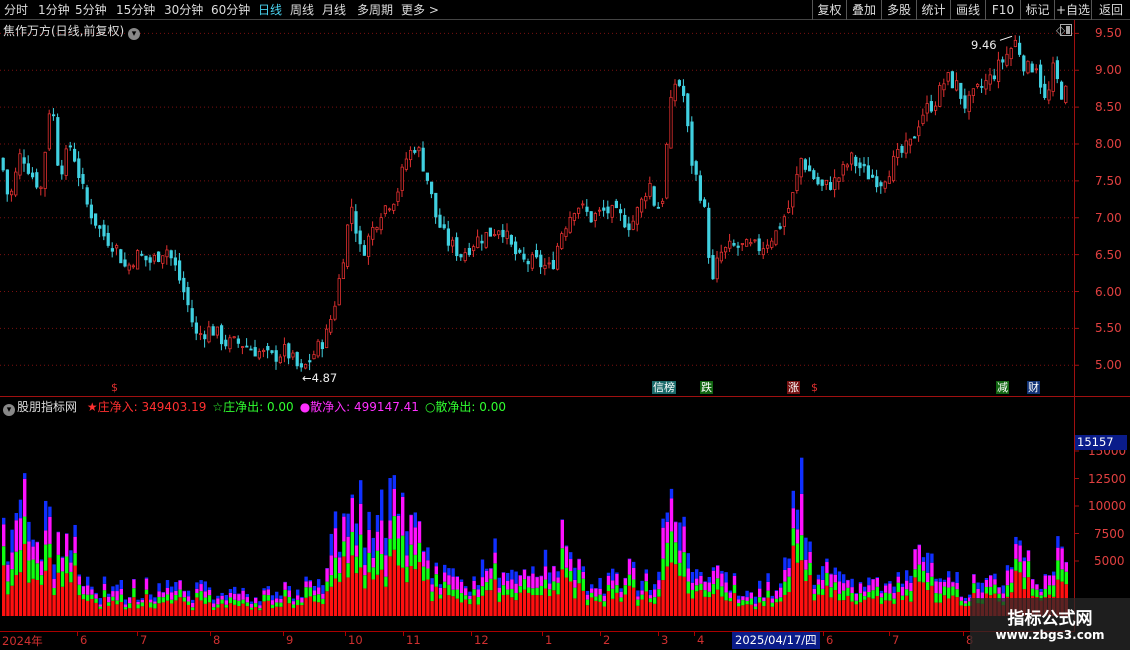 The width and height of the screenshot is (1130, 650). I want to click on period-tab-10: 更多 >, so click(420, 10).